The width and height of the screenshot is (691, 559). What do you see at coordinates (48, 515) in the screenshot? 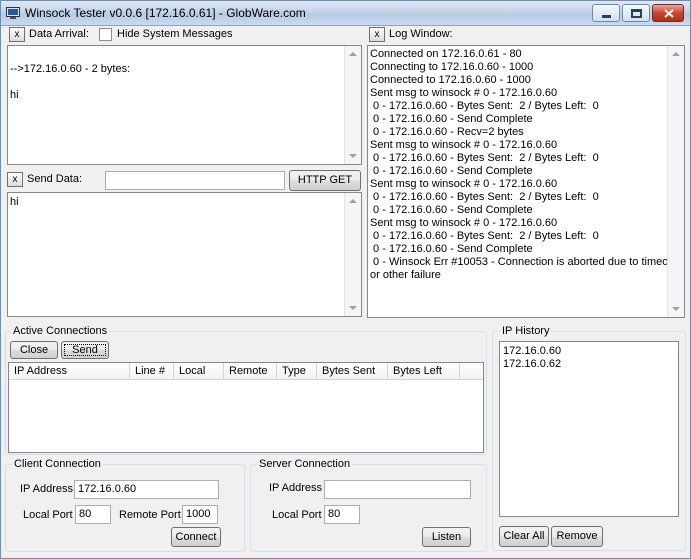
I see `client-local-port-label: Local Port` at bounding box center [48, 515].